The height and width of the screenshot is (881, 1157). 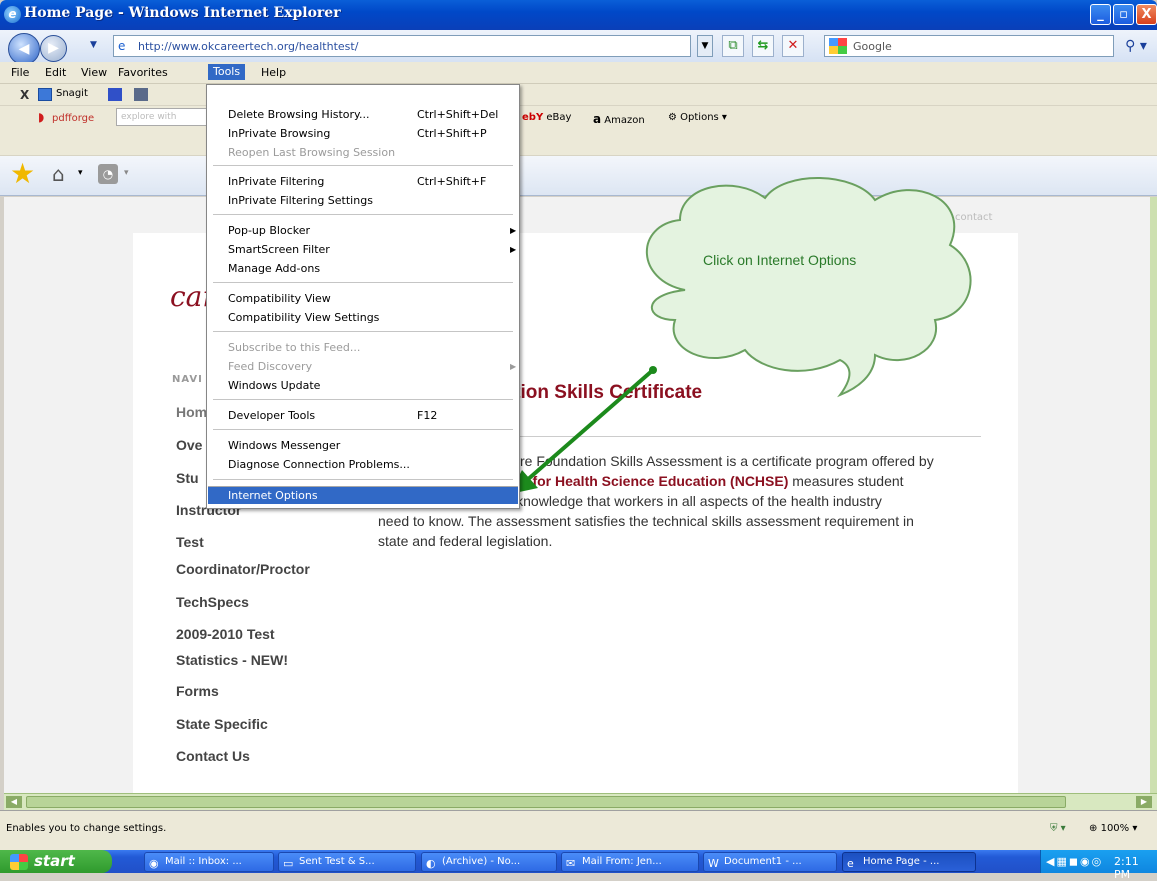 I want to click on callout-text: Click on Internet Options, so click(x=780, y=260).